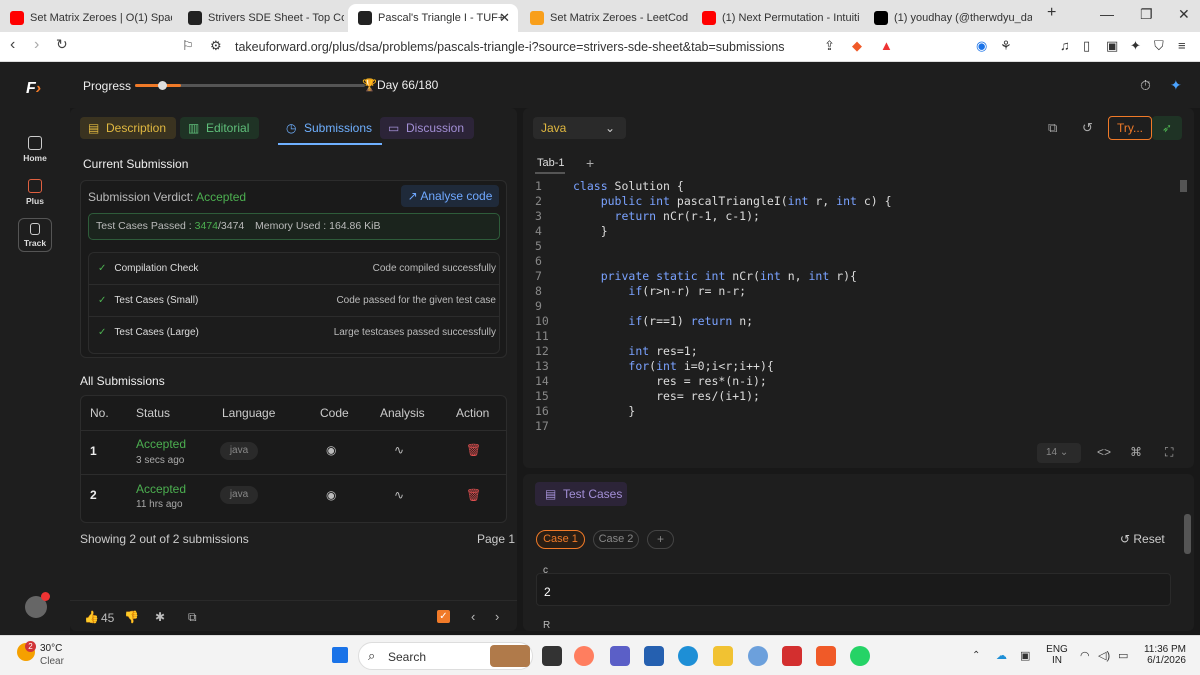  Describe the element at coordinates (12, 45) in the screenshot. I see `back-icon: ‹` at that location.